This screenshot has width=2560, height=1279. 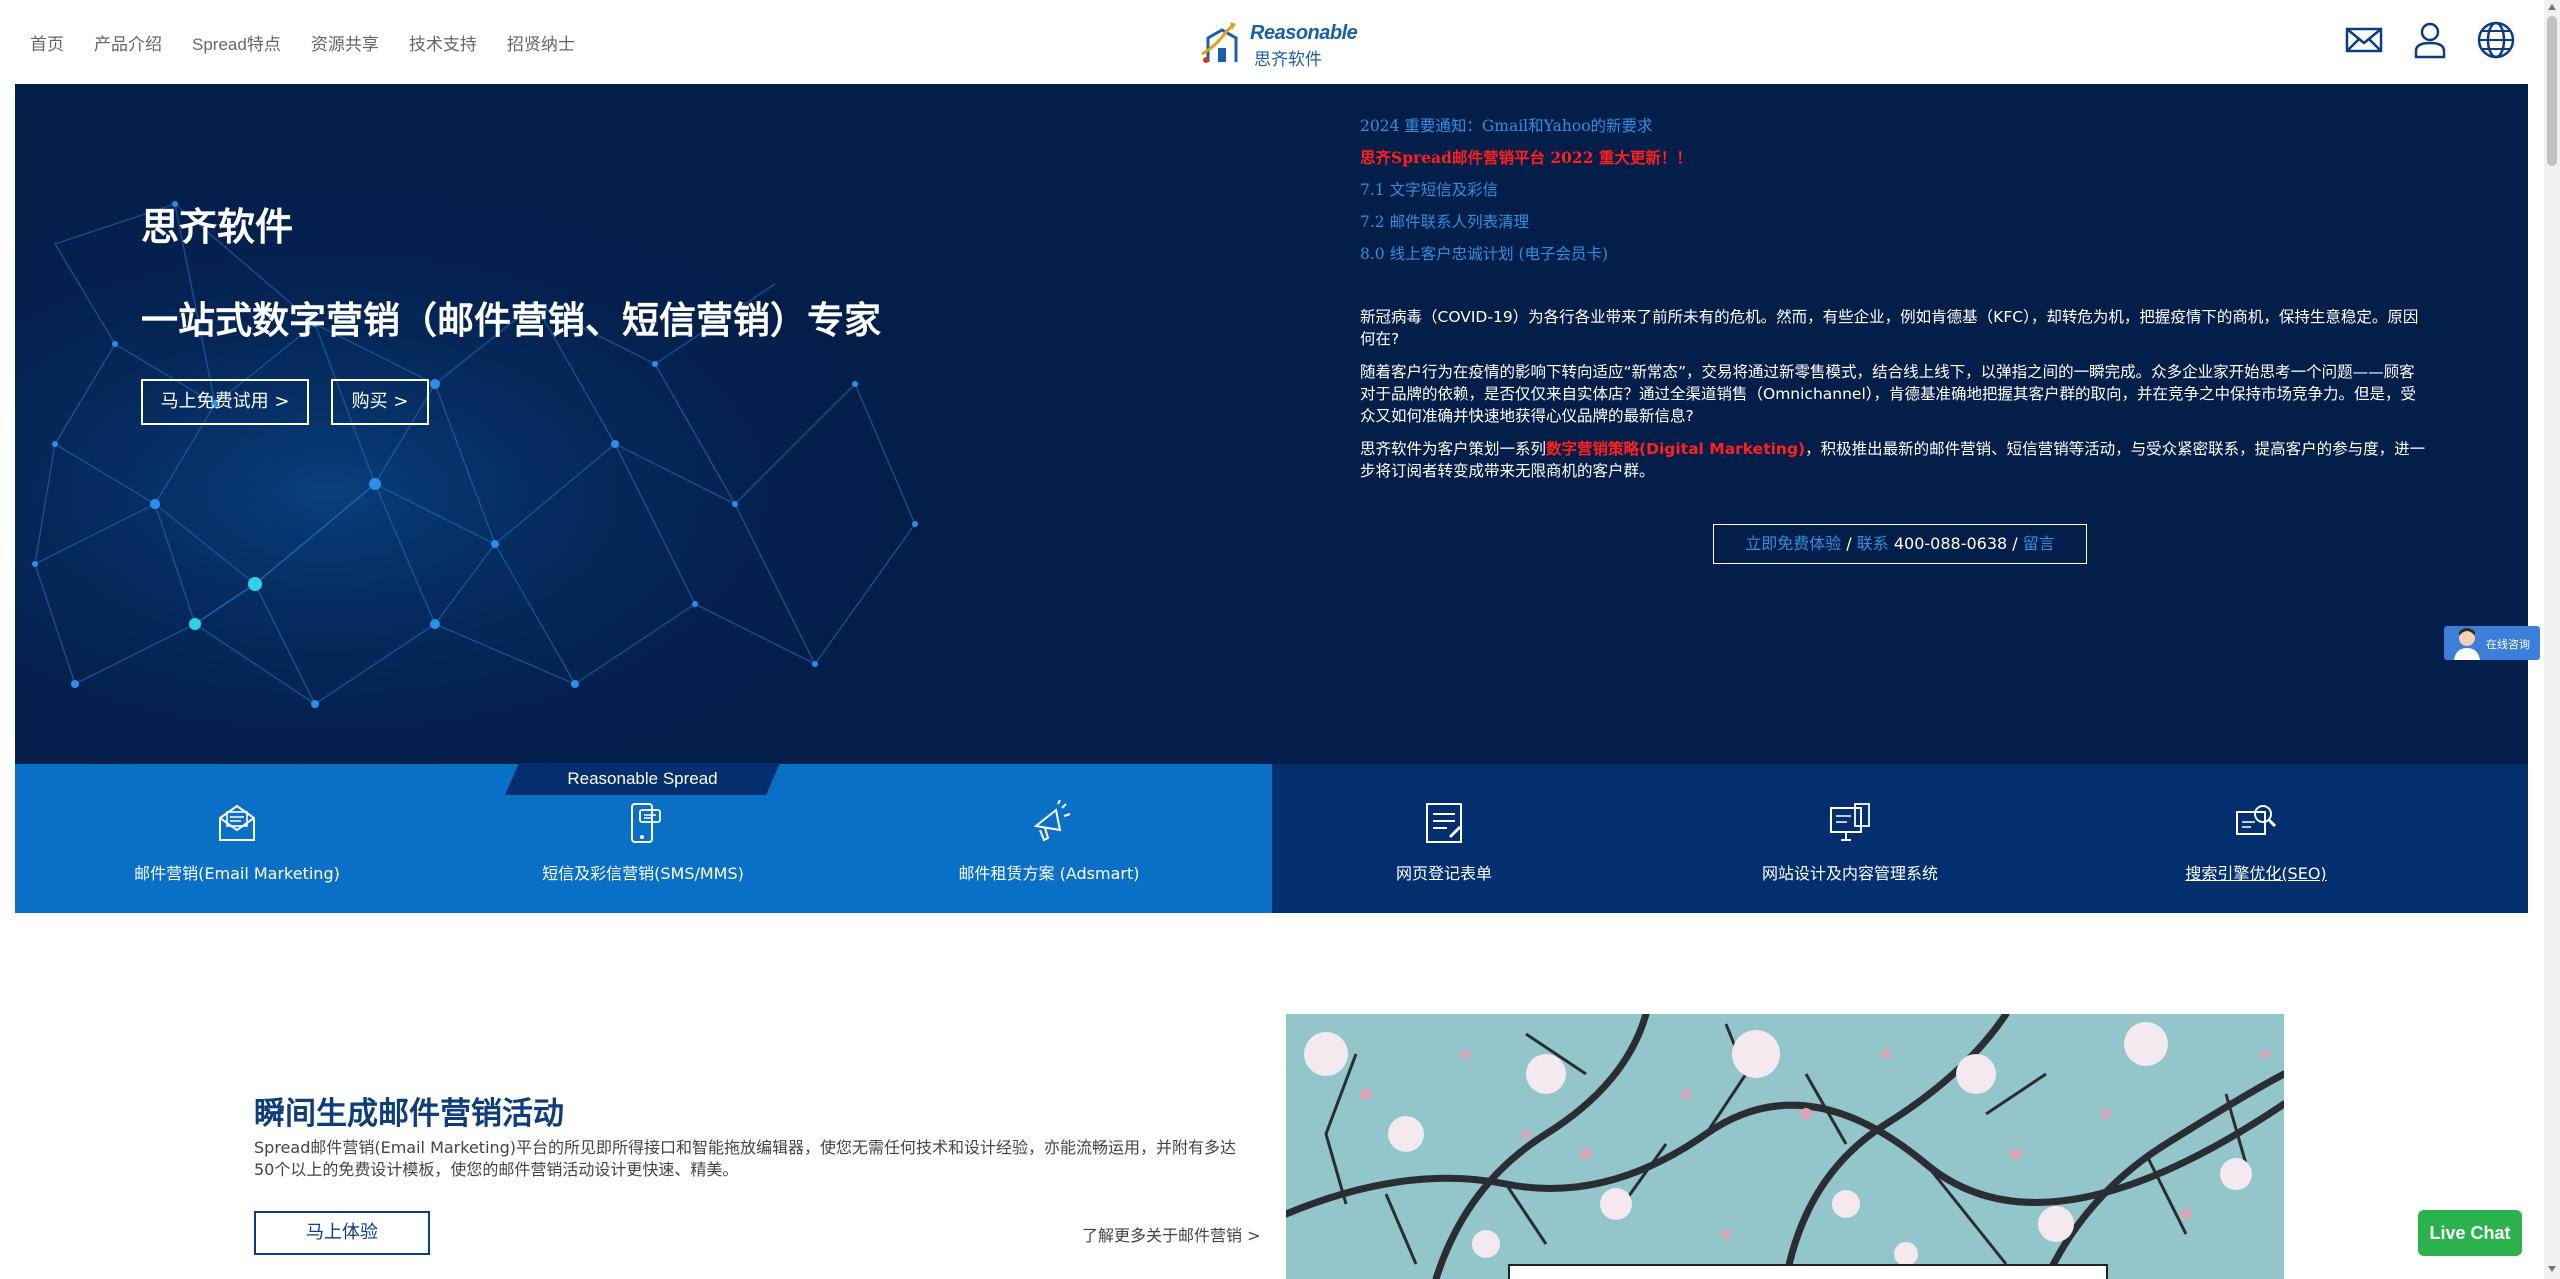 I want to click on article-p3-before: 思齐软件为客户策划一系列, so click(x=1453, y=449).